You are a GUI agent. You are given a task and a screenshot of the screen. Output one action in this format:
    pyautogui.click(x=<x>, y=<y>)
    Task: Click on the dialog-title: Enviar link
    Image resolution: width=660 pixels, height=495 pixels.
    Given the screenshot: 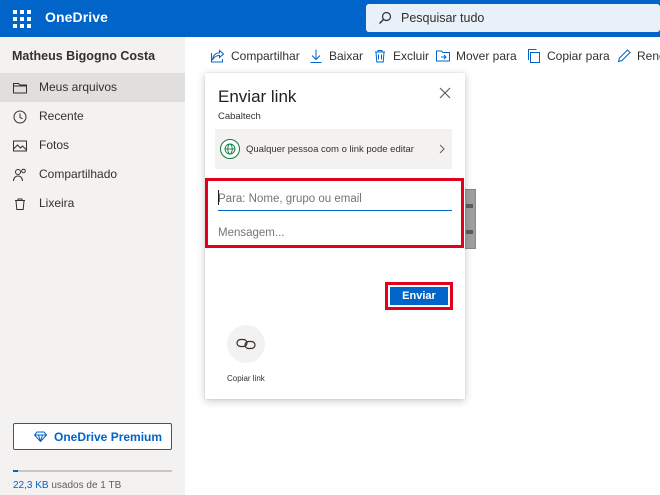 What is the action you would take?
    pyautogui.click(x=257, y=96)
    